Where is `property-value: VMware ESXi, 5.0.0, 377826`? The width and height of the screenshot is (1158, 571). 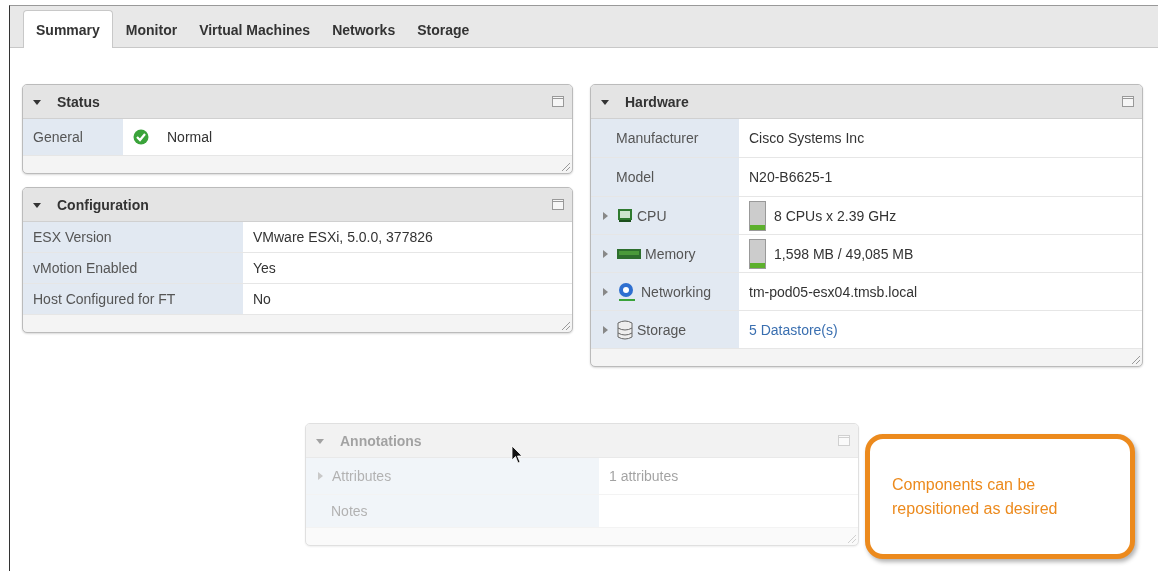 property-value: VMware ESXi, 5.0.0, 377826 is located at coordinates (407, 237).